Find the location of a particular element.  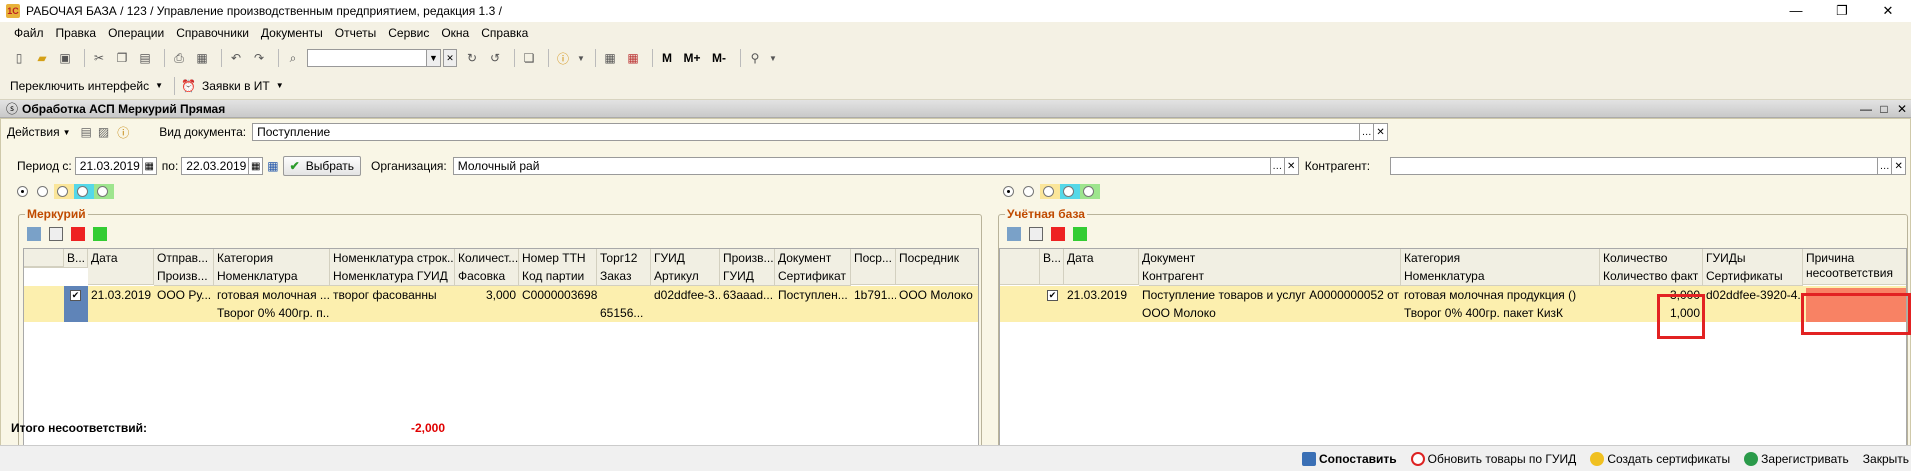

menu-file: Файл is located at coordinates (29, 33).